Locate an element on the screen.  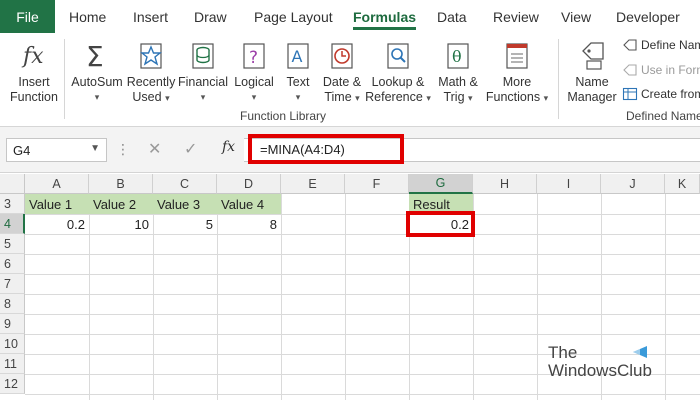
svg-text: fx is located at coordinates (32, 56).